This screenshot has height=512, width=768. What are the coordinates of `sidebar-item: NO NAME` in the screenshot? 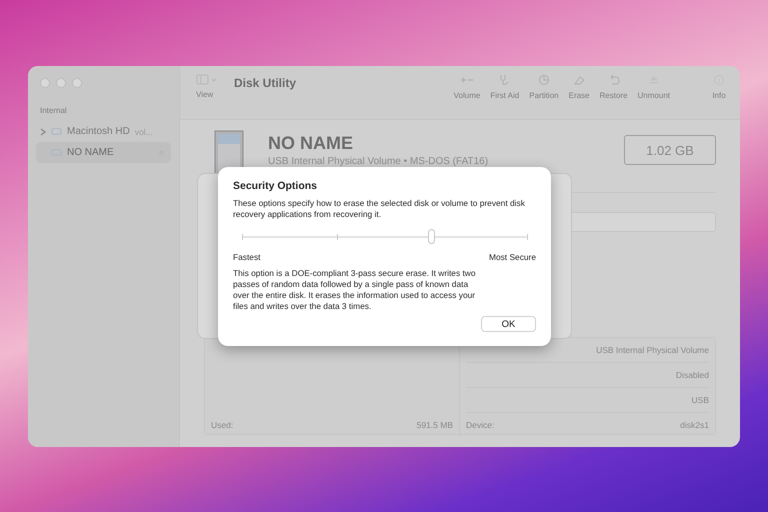 It's located at (103, 152).